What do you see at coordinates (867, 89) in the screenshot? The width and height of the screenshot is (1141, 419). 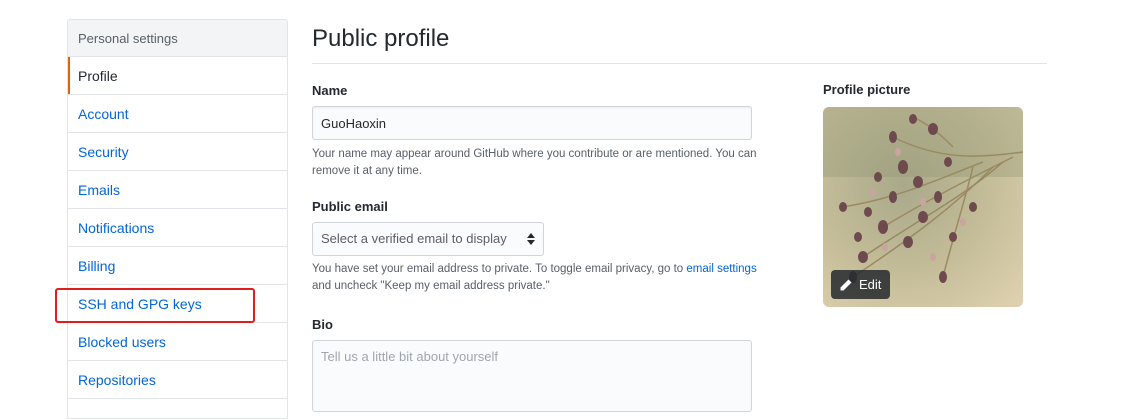 I see `profile-picture-label: Profile picture` at bounding box center [867, 89].